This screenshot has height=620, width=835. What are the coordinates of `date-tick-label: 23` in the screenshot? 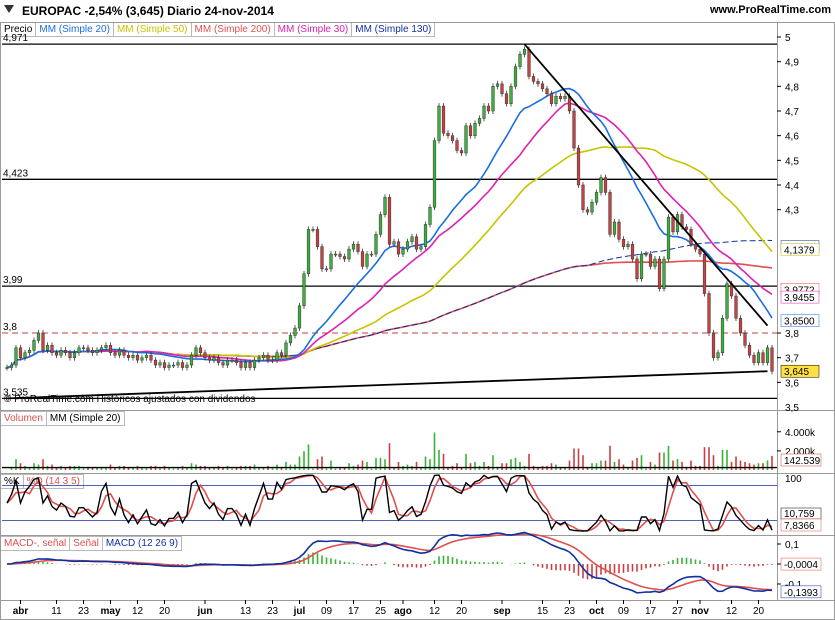 It's located at (84, 611).